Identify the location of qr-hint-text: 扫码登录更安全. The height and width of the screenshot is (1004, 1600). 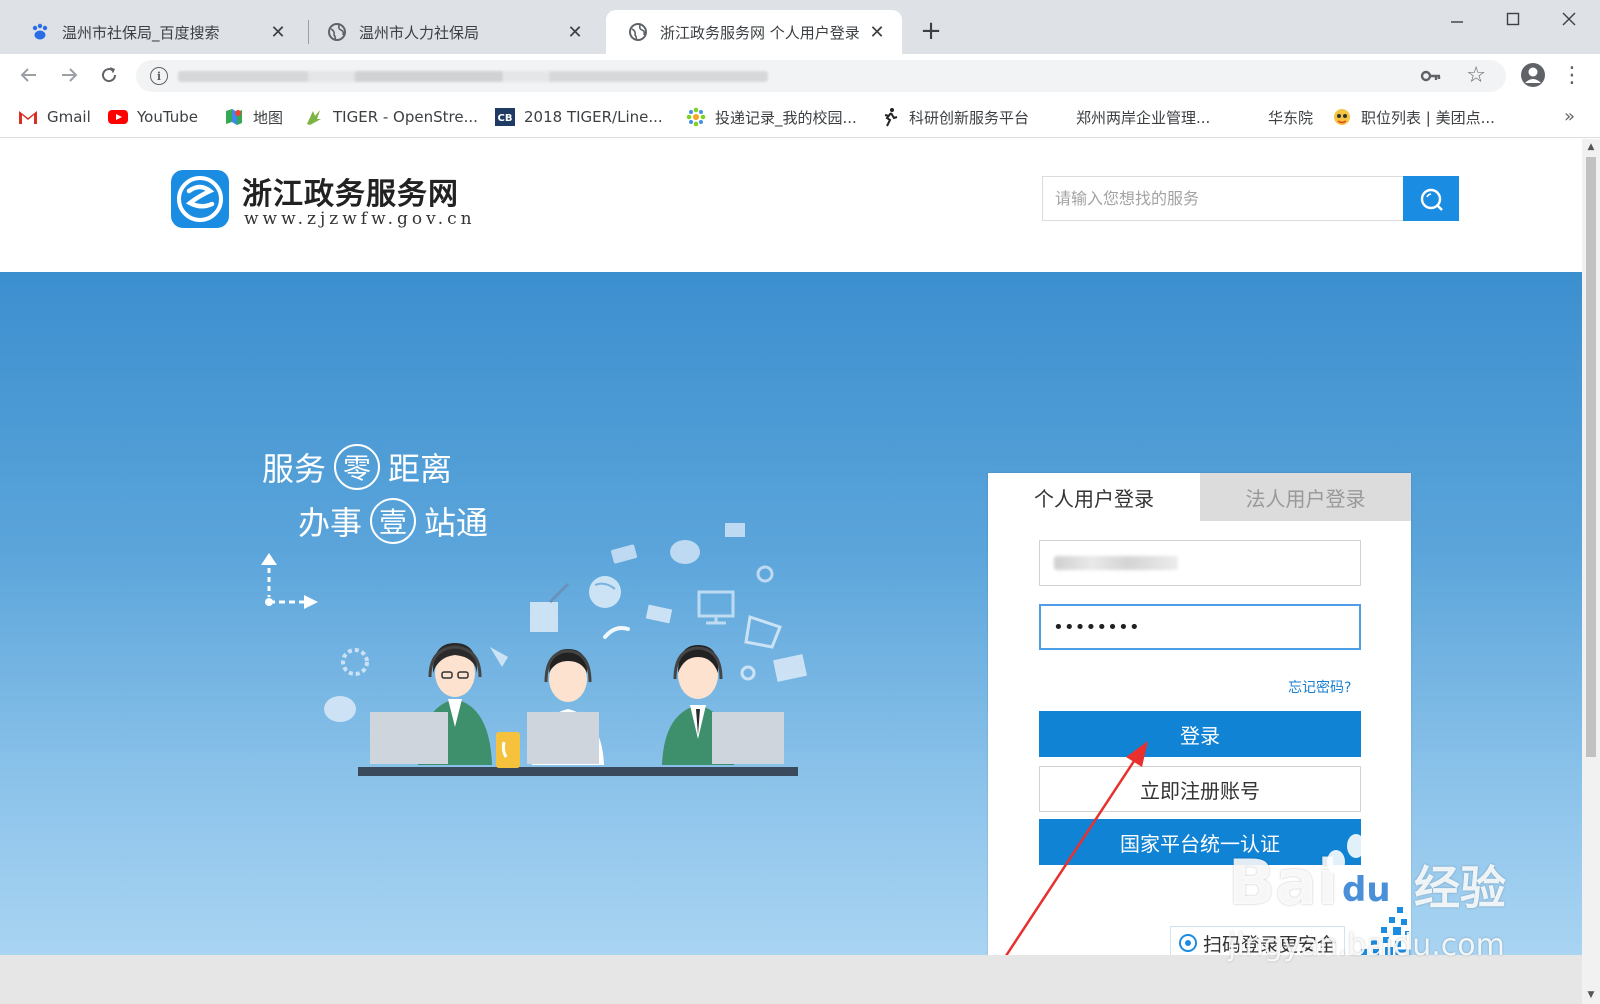
(1270, 944).